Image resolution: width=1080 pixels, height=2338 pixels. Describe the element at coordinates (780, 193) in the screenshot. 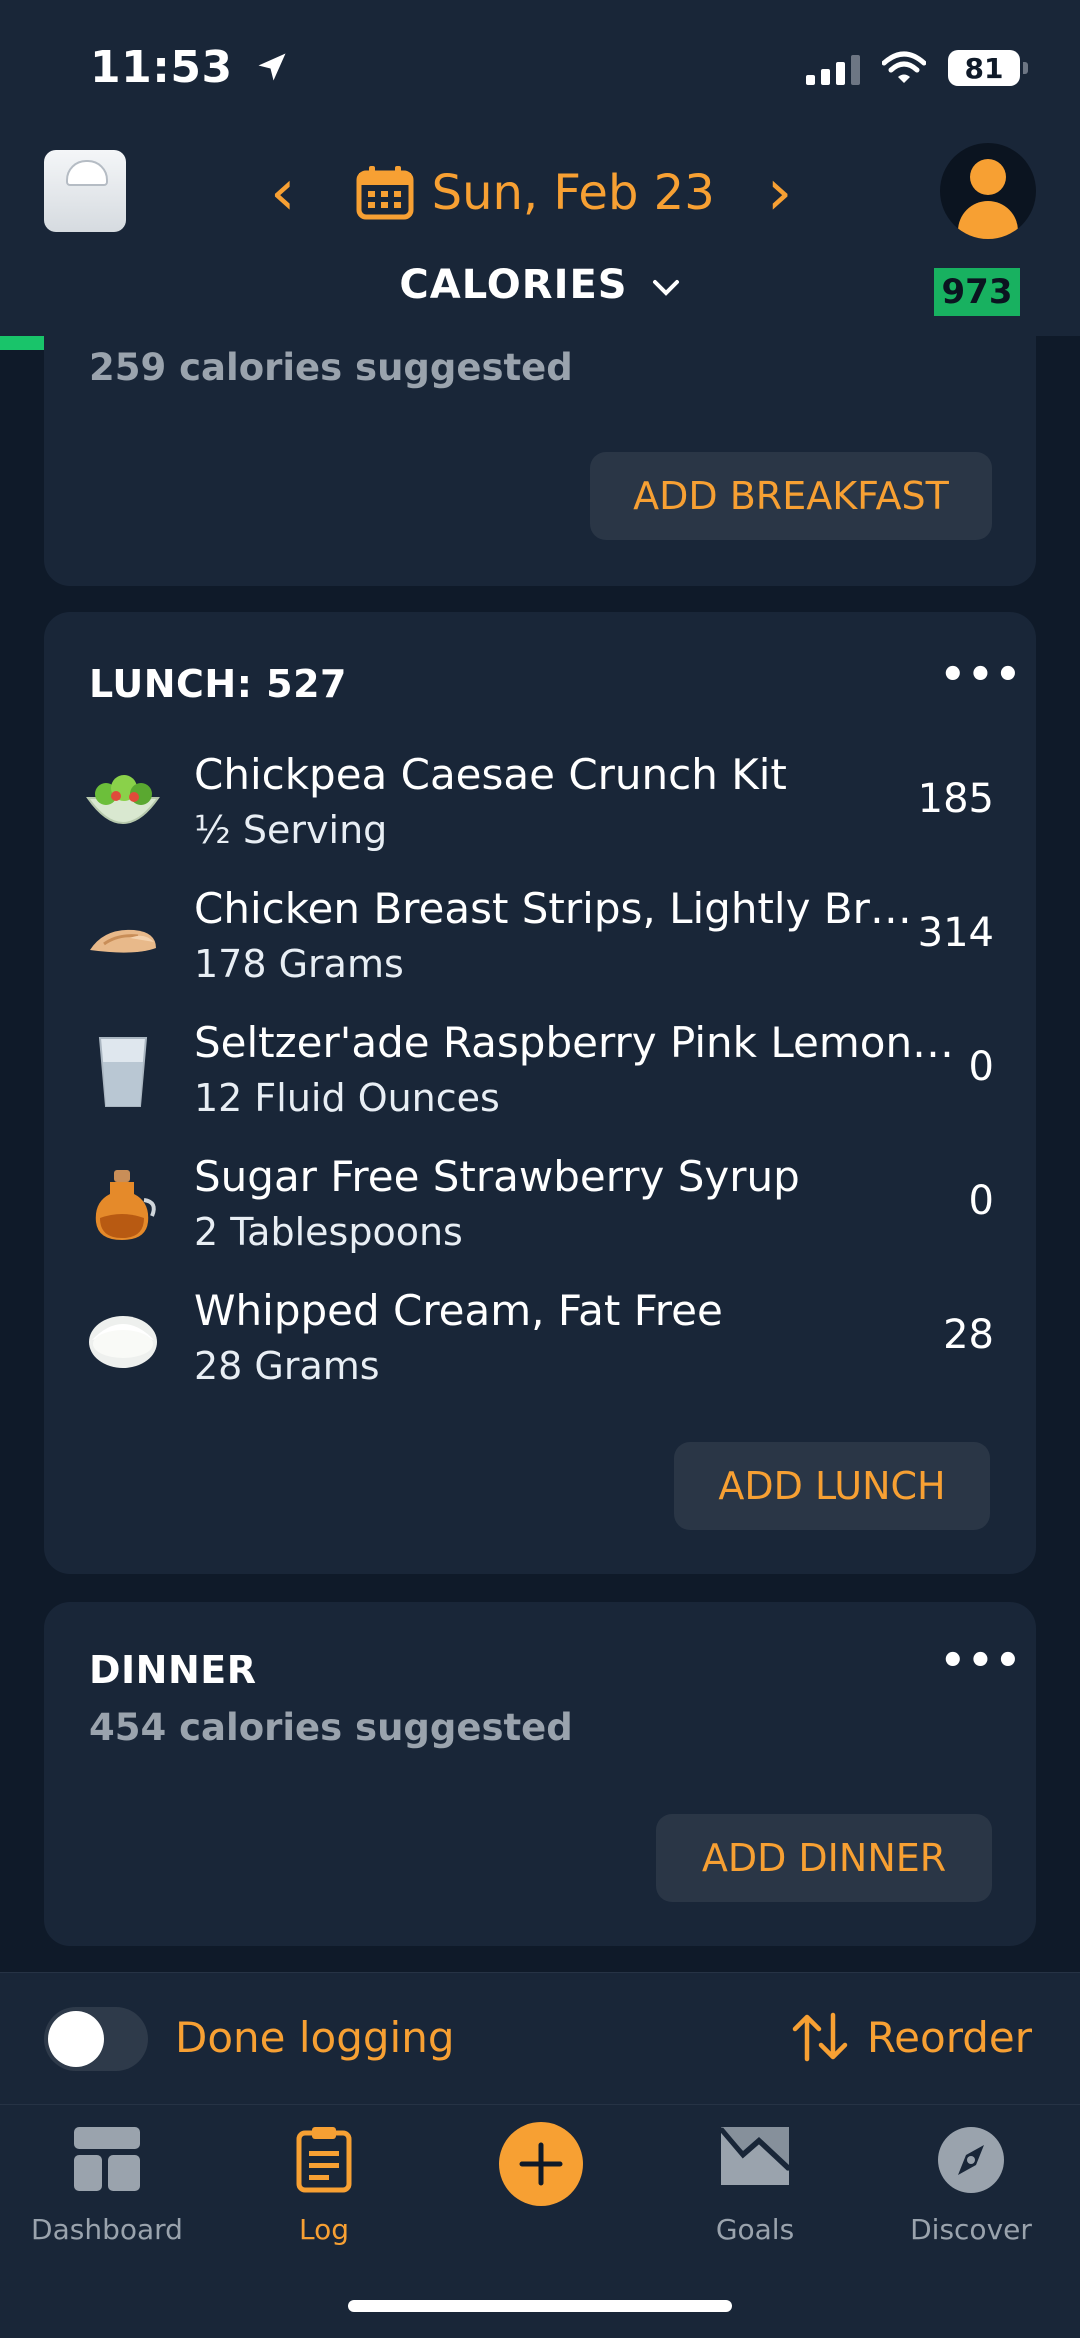

I see `next-day-chevron-icon: ›` at that location.